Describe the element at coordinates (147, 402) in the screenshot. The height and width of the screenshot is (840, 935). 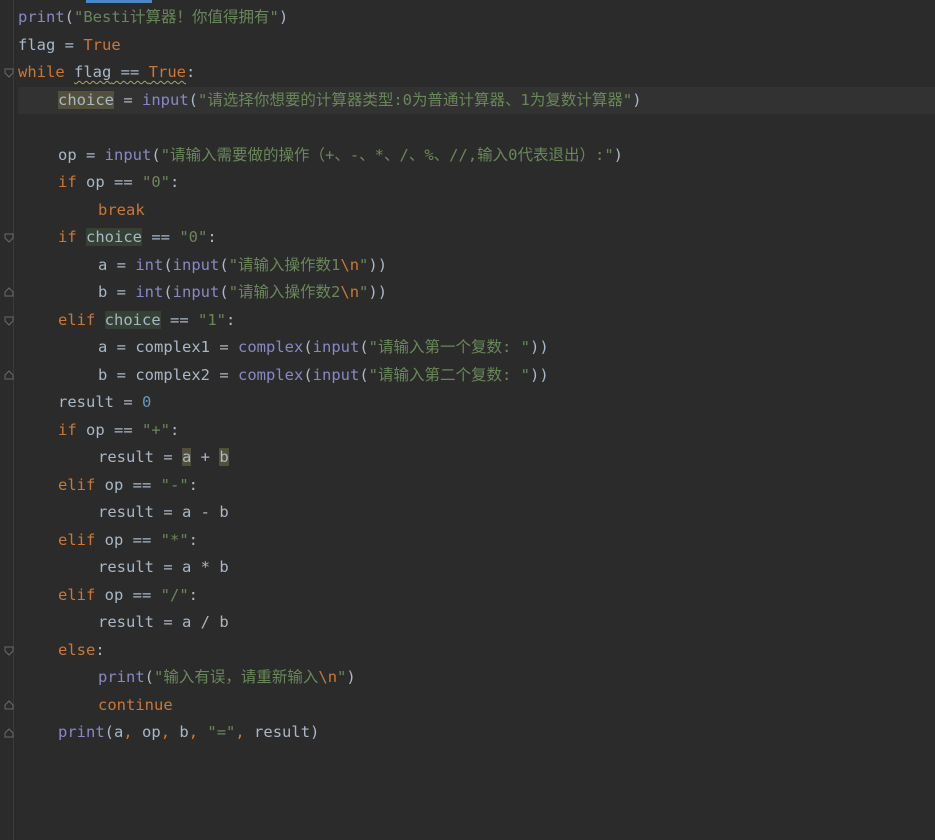
I see `number-token: 0` at that location.